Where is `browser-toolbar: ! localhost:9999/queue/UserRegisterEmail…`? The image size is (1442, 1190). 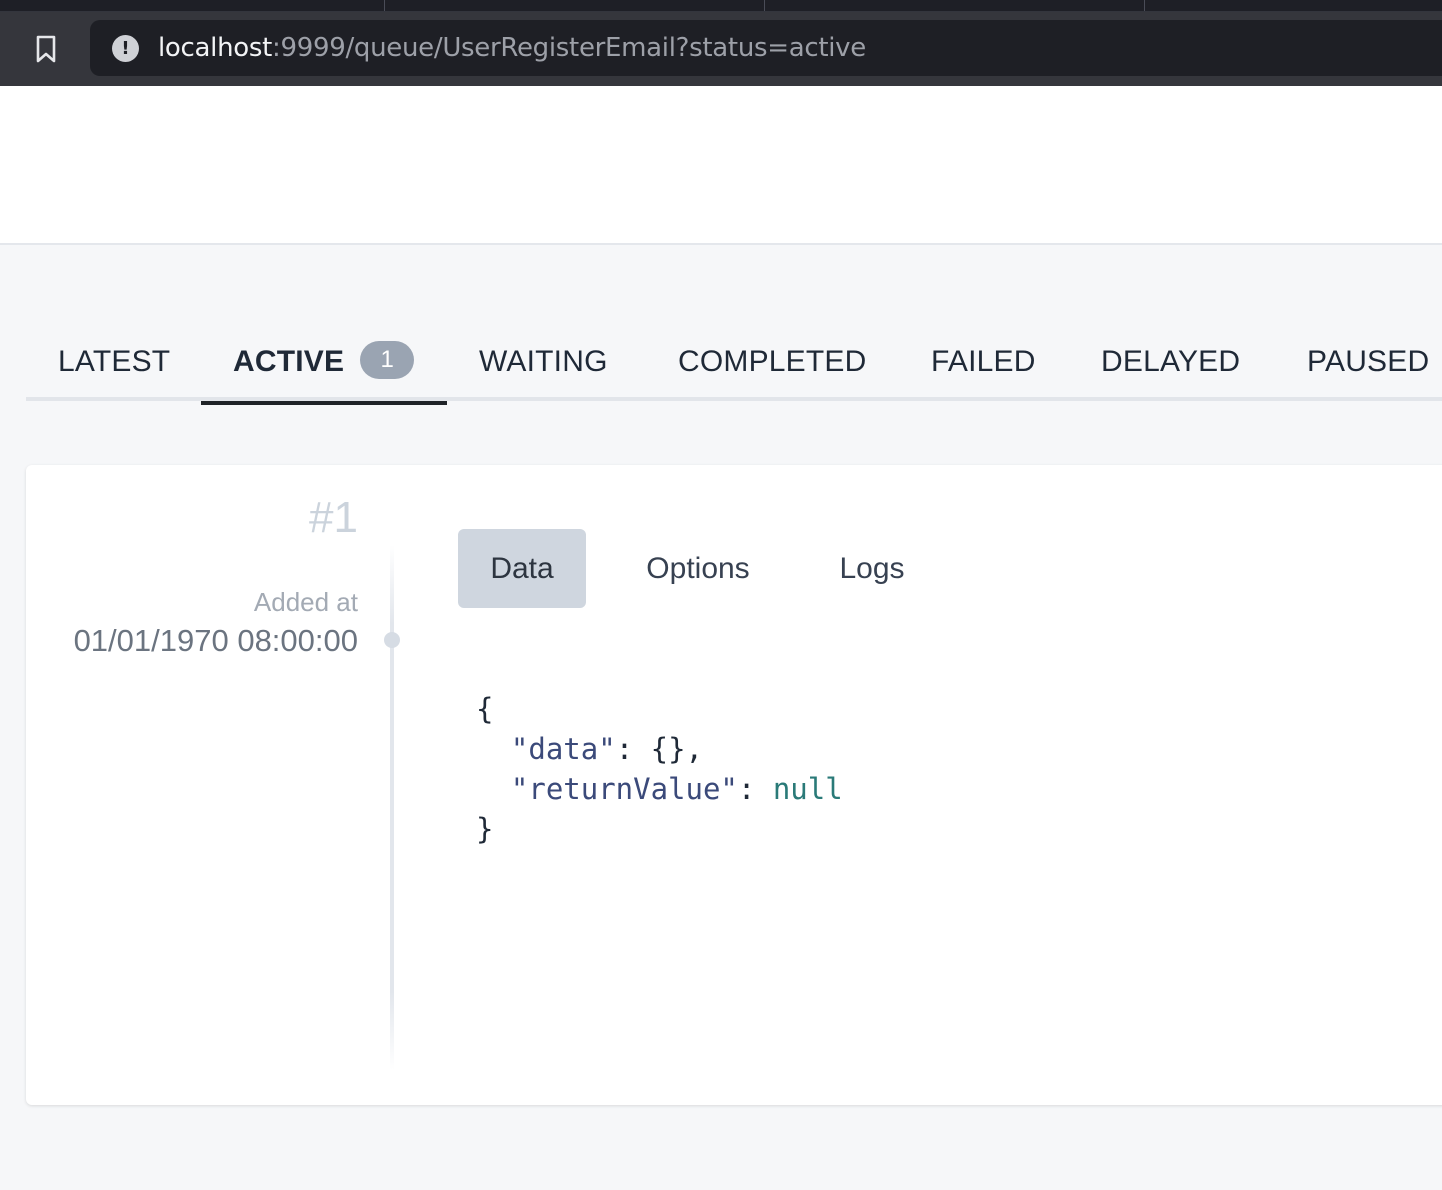 browser-toolbar: ! localhost:9999/queue/UserRegisterEmail… is located at coordinates (721, 49).